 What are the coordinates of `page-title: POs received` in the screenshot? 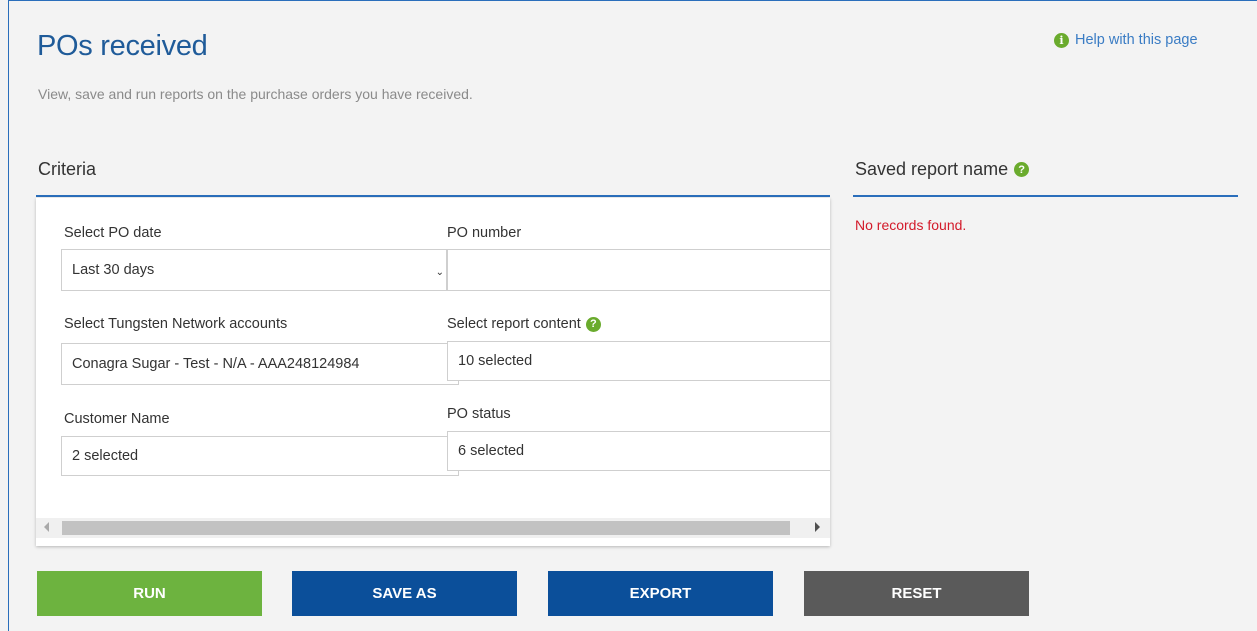 It's located at (122, 46).